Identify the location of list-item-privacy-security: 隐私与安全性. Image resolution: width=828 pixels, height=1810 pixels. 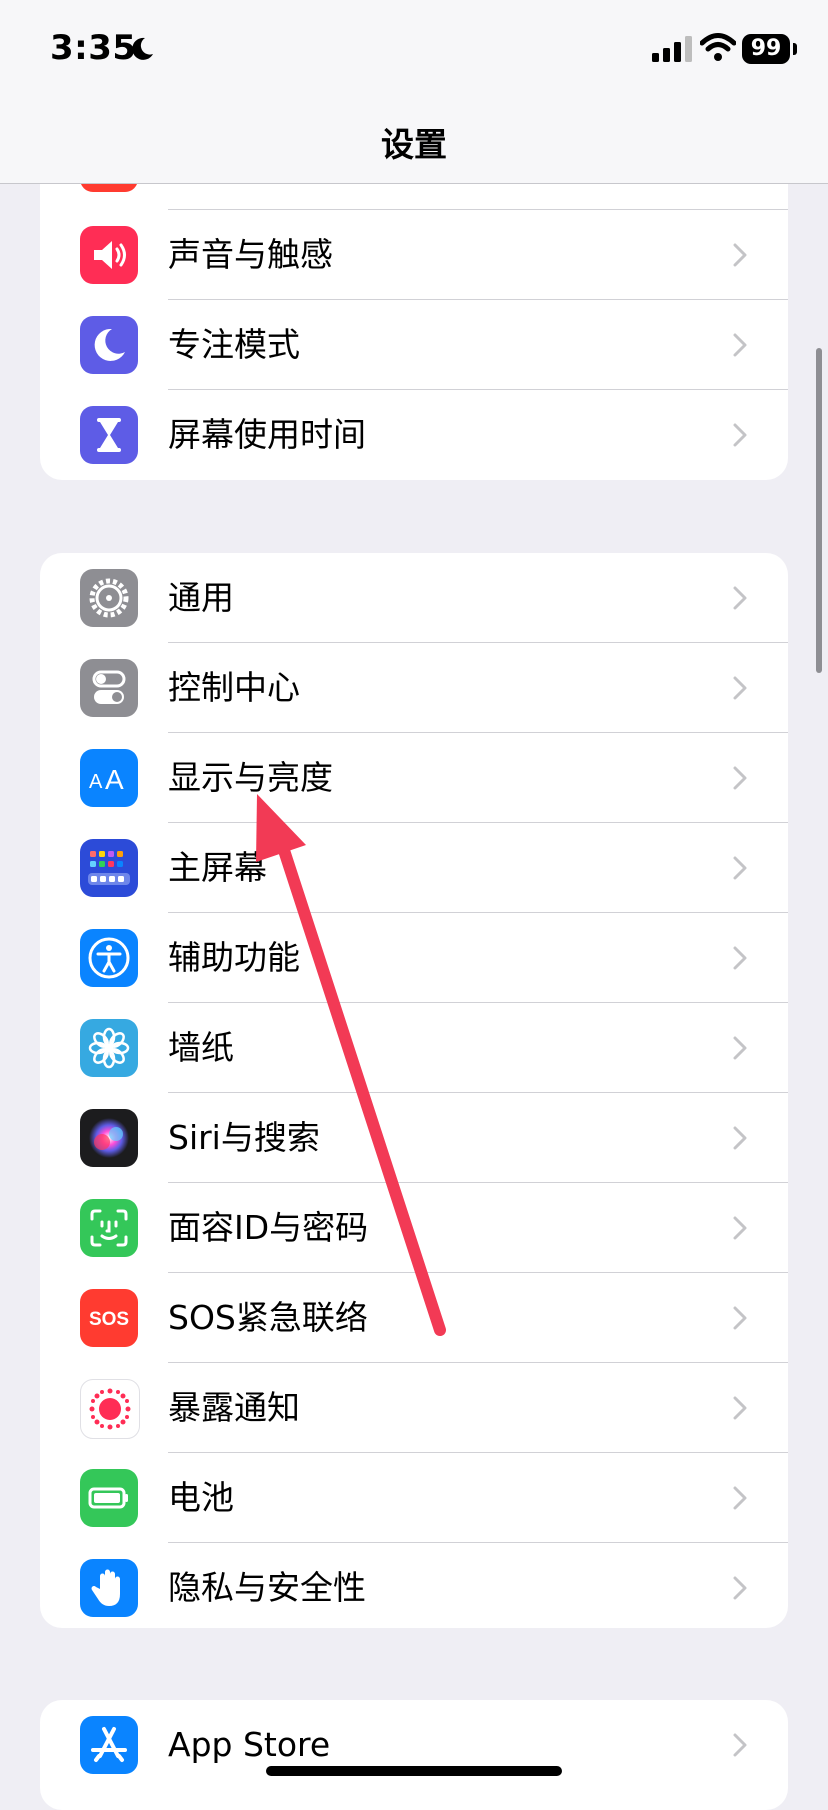
(414, 1585).